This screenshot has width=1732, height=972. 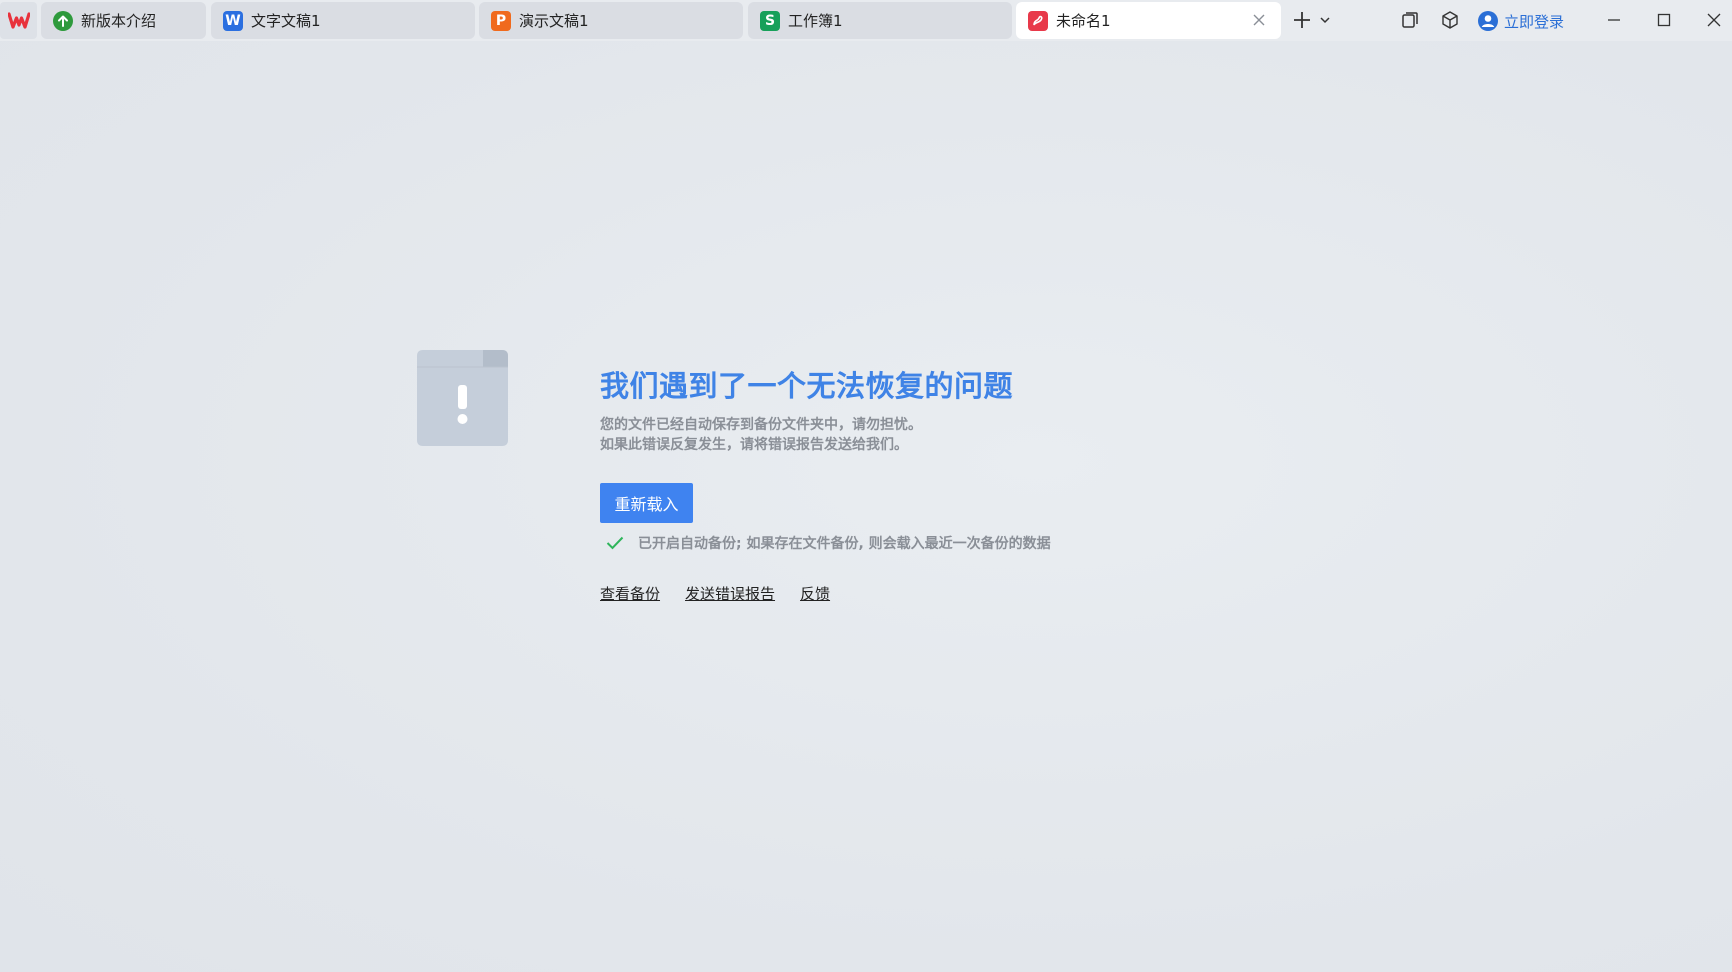 I want to click on auto-backup-note: 已开启自动备份; 如果存在文件备份, 则会载入最近一次备份的数据, so click(x=828, y=543).